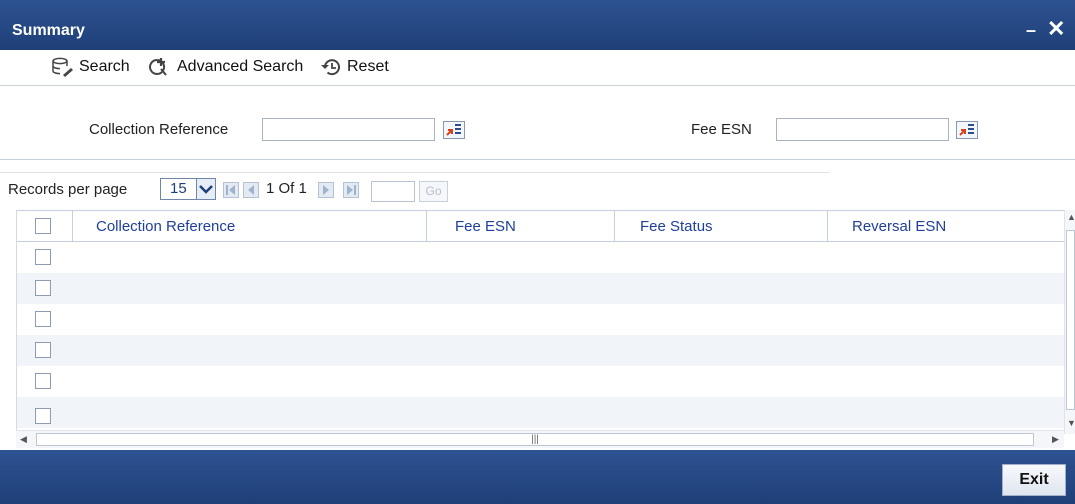  What do you see at coordinates (521, 226) in the screenshot?
I see `column-header-fee-esn: Fee ESN` at bounding box center [521, 226].